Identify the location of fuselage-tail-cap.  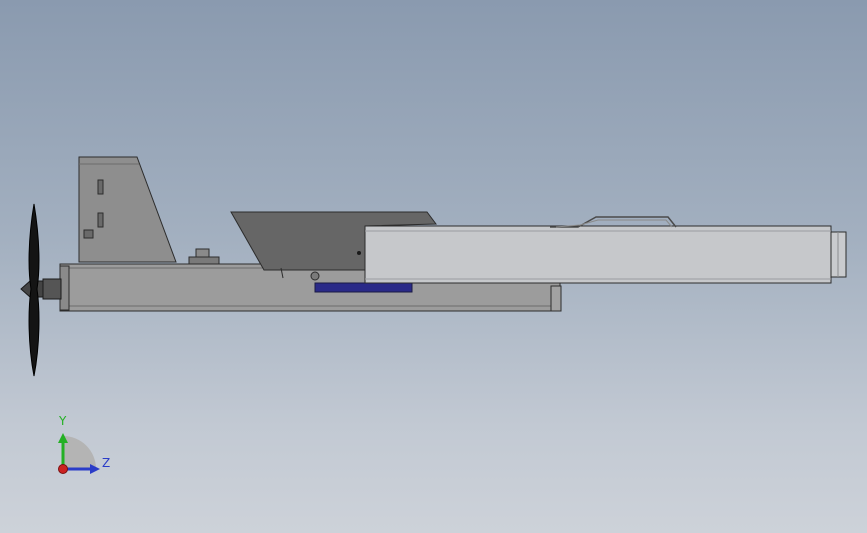
(556, 298).